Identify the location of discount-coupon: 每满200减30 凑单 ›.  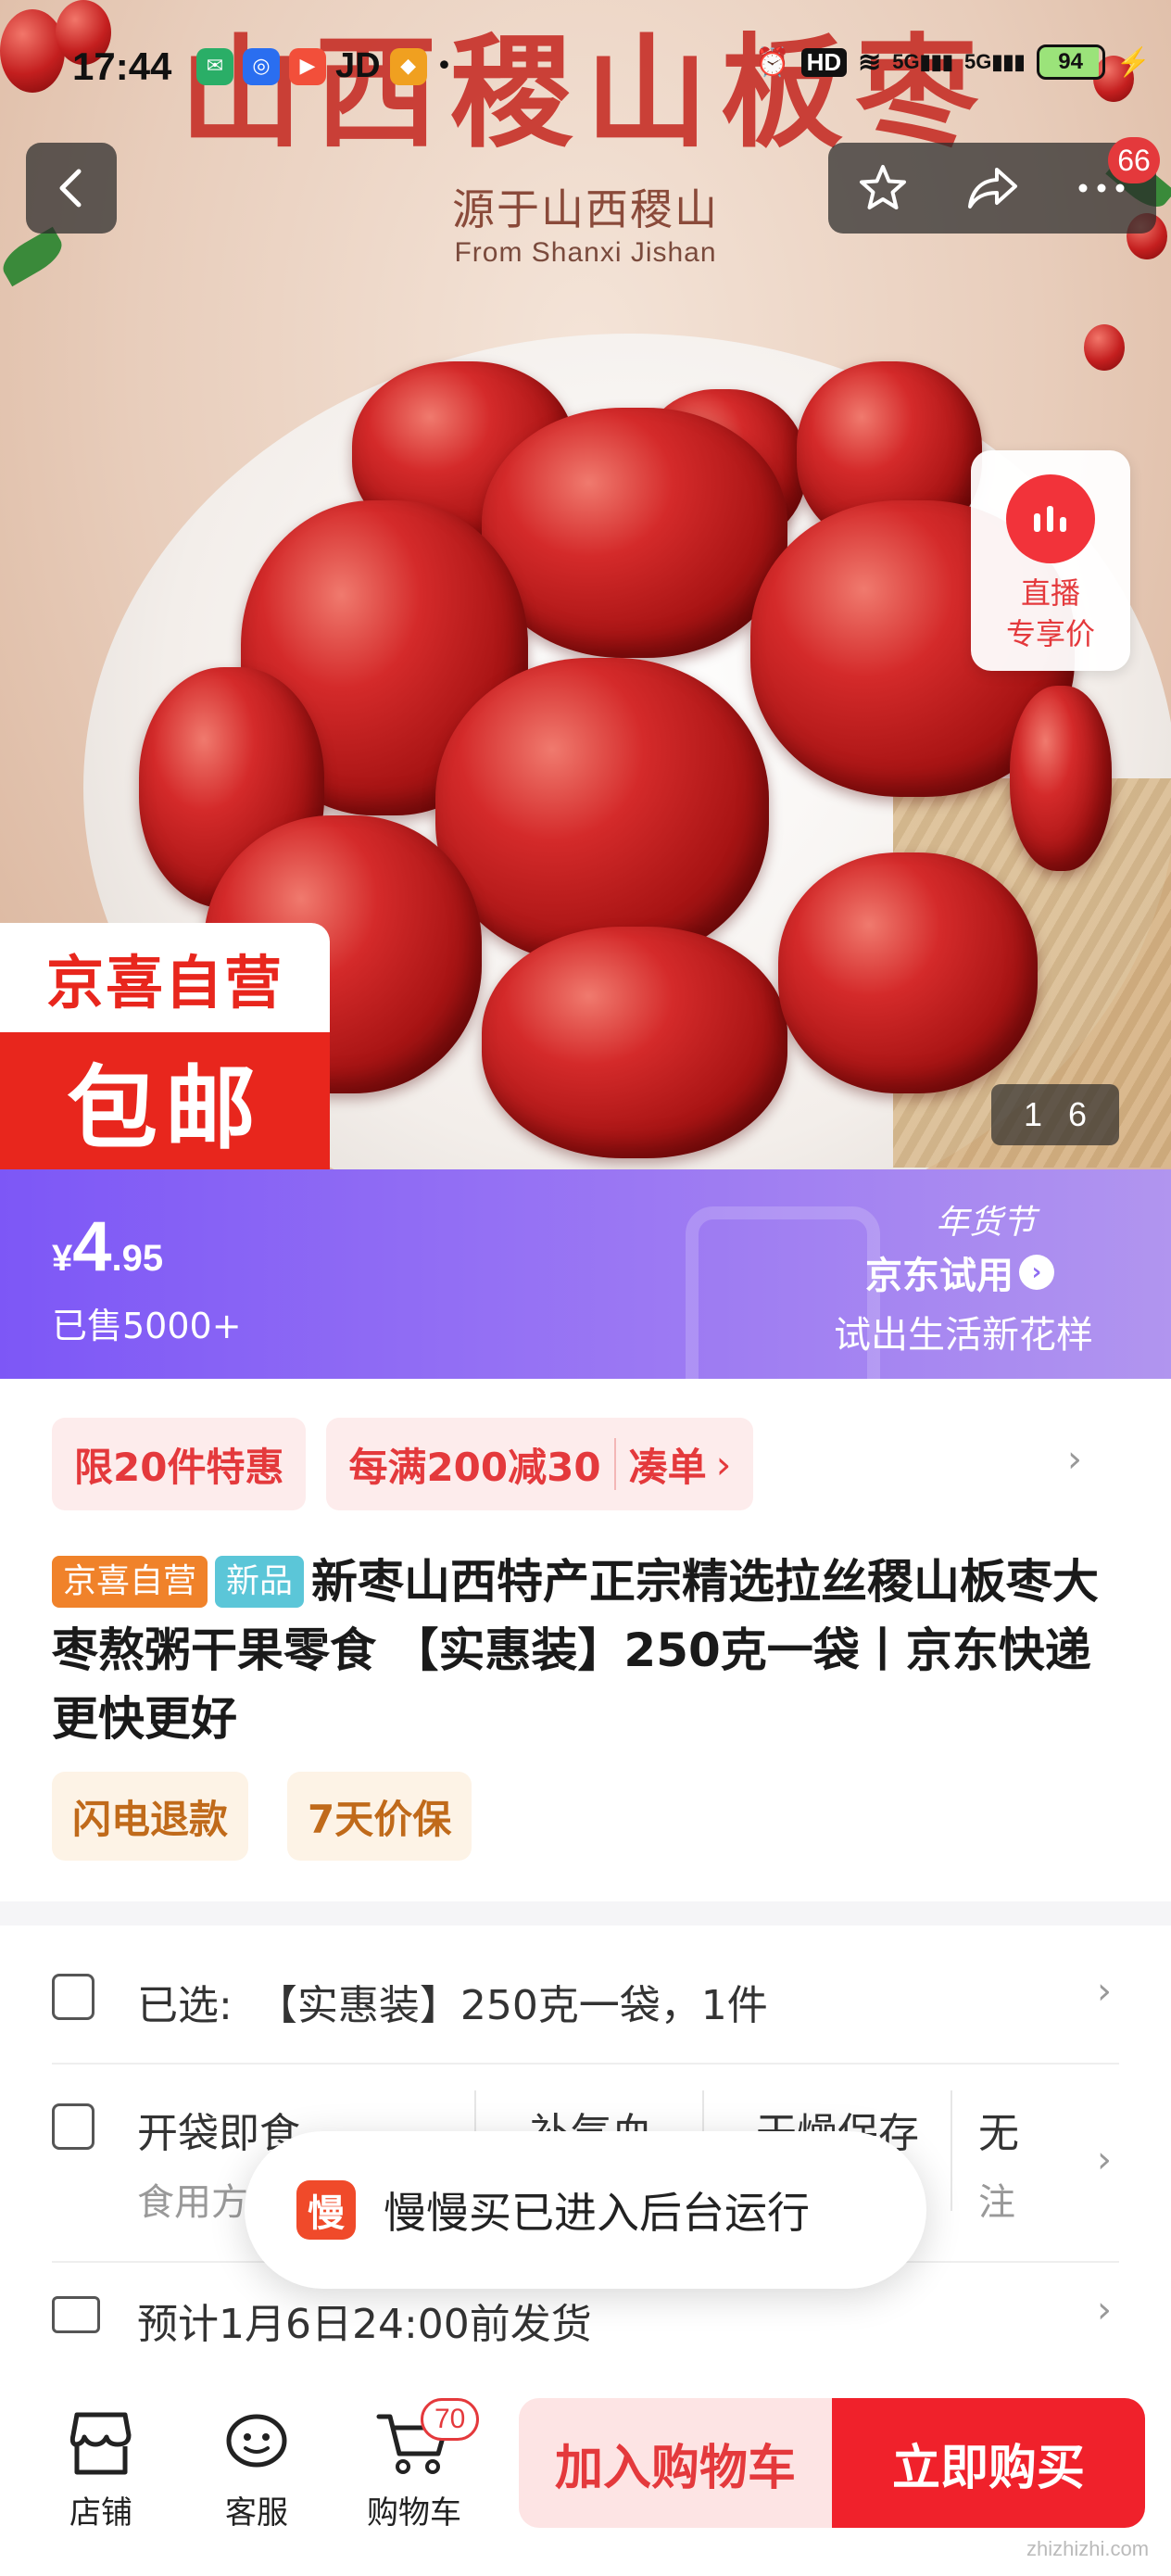
(540, 1464).